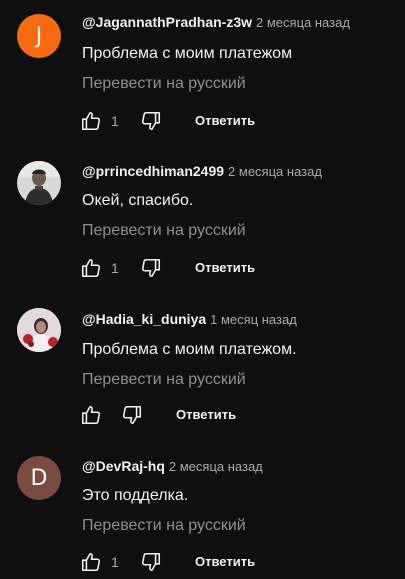  I want to click on avatar-letter: D, so click(39, 478).